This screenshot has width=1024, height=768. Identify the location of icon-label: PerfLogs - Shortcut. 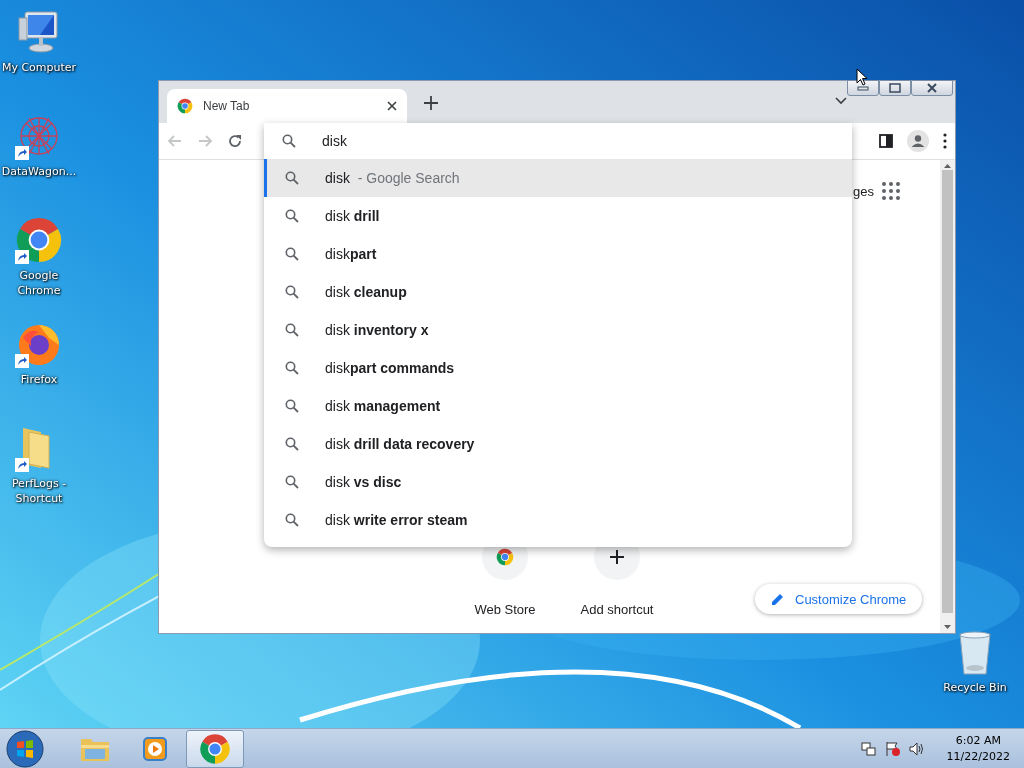
(39, 491).